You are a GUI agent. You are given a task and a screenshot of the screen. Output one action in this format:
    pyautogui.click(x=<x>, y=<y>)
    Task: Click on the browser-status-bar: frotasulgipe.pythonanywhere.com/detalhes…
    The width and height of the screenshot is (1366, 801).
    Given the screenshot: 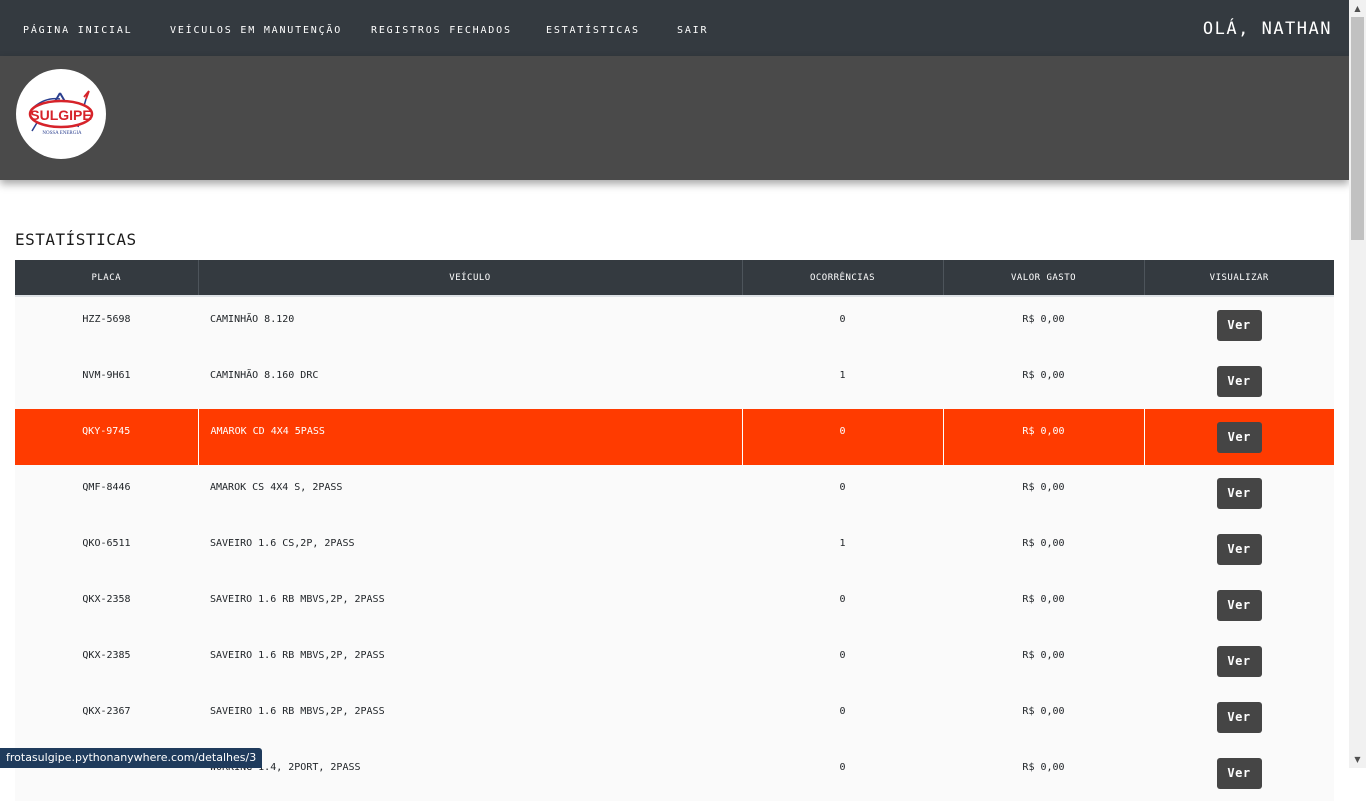 What is the action you would take?
    pyautogui.click(x=131, y=758)
    